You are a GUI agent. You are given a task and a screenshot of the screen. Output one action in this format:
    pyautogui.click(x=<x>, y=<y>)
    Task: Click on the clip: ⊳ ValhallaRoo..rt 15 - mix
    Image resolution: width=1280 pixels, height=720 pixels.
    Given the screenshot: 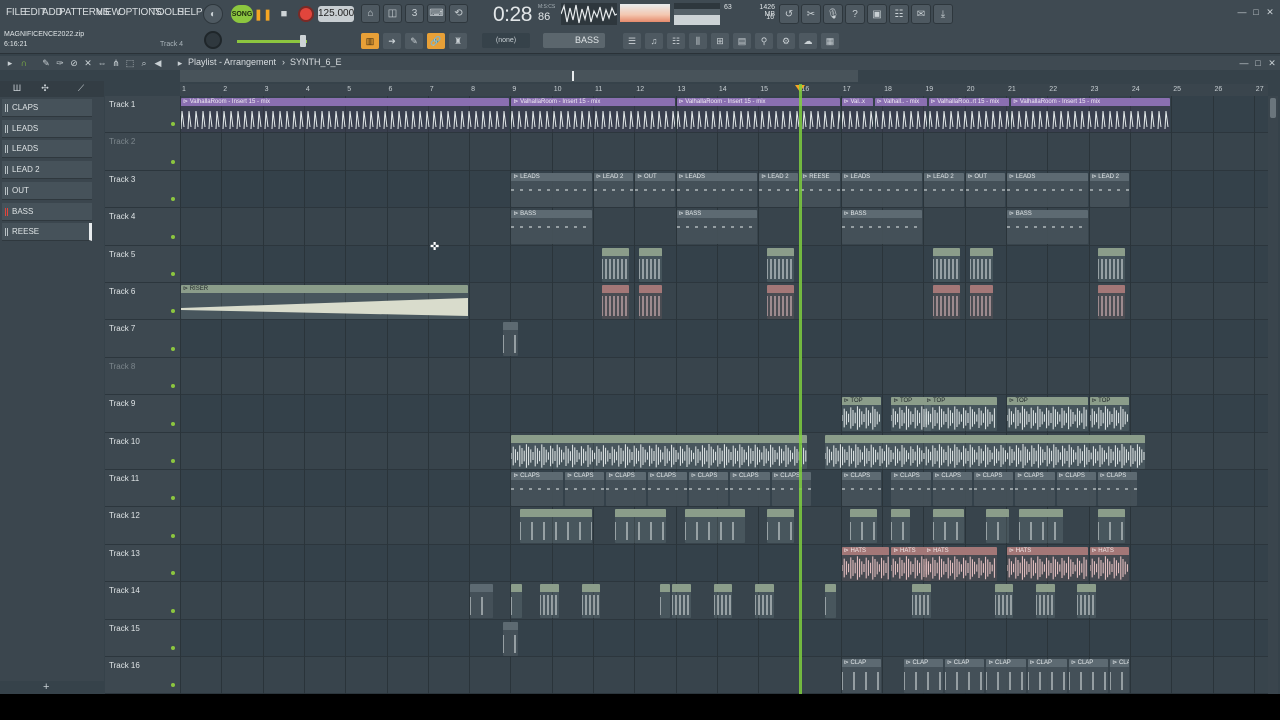 What is the action you would take?
    pyautogui.click(x=969, y=115)
    